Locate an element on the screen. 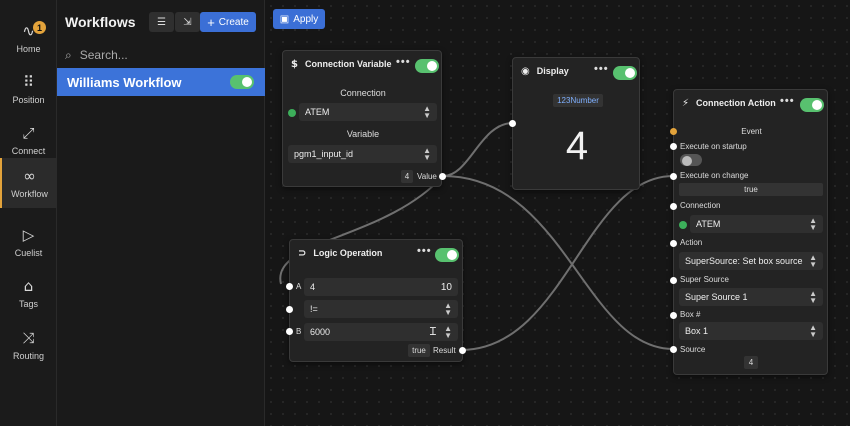 This screenshot has width=850, height=426. nav-routing: ⤨ Routing is located at coordinates (28, 345).